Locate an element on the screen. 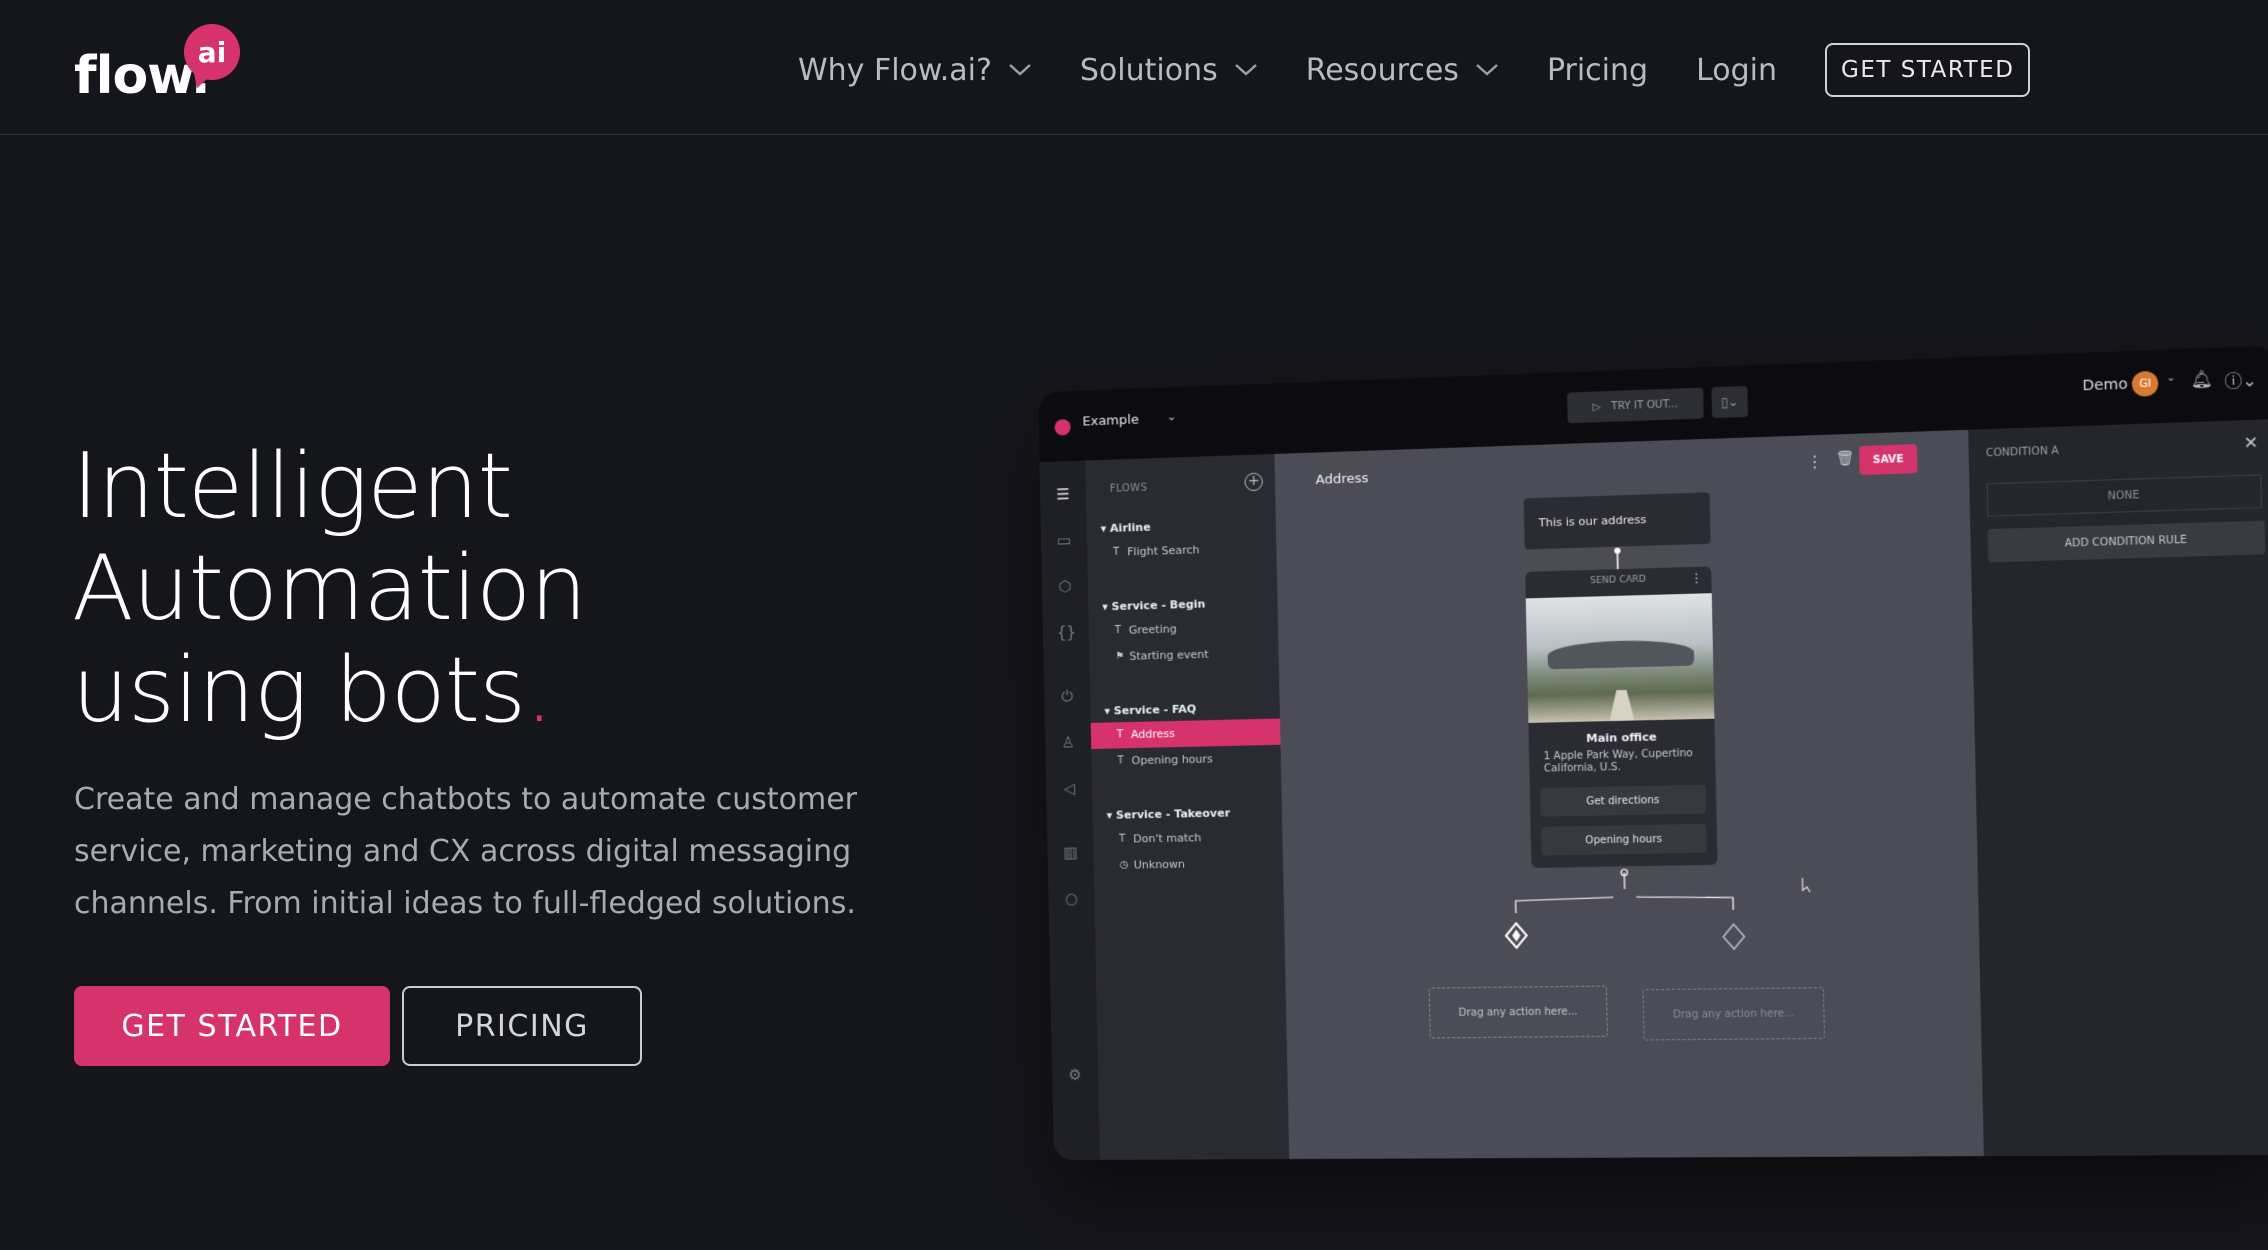 The width and height of the screenshot is (2268, 1250). nav-login: Login is located at coordinates (1736, 70).